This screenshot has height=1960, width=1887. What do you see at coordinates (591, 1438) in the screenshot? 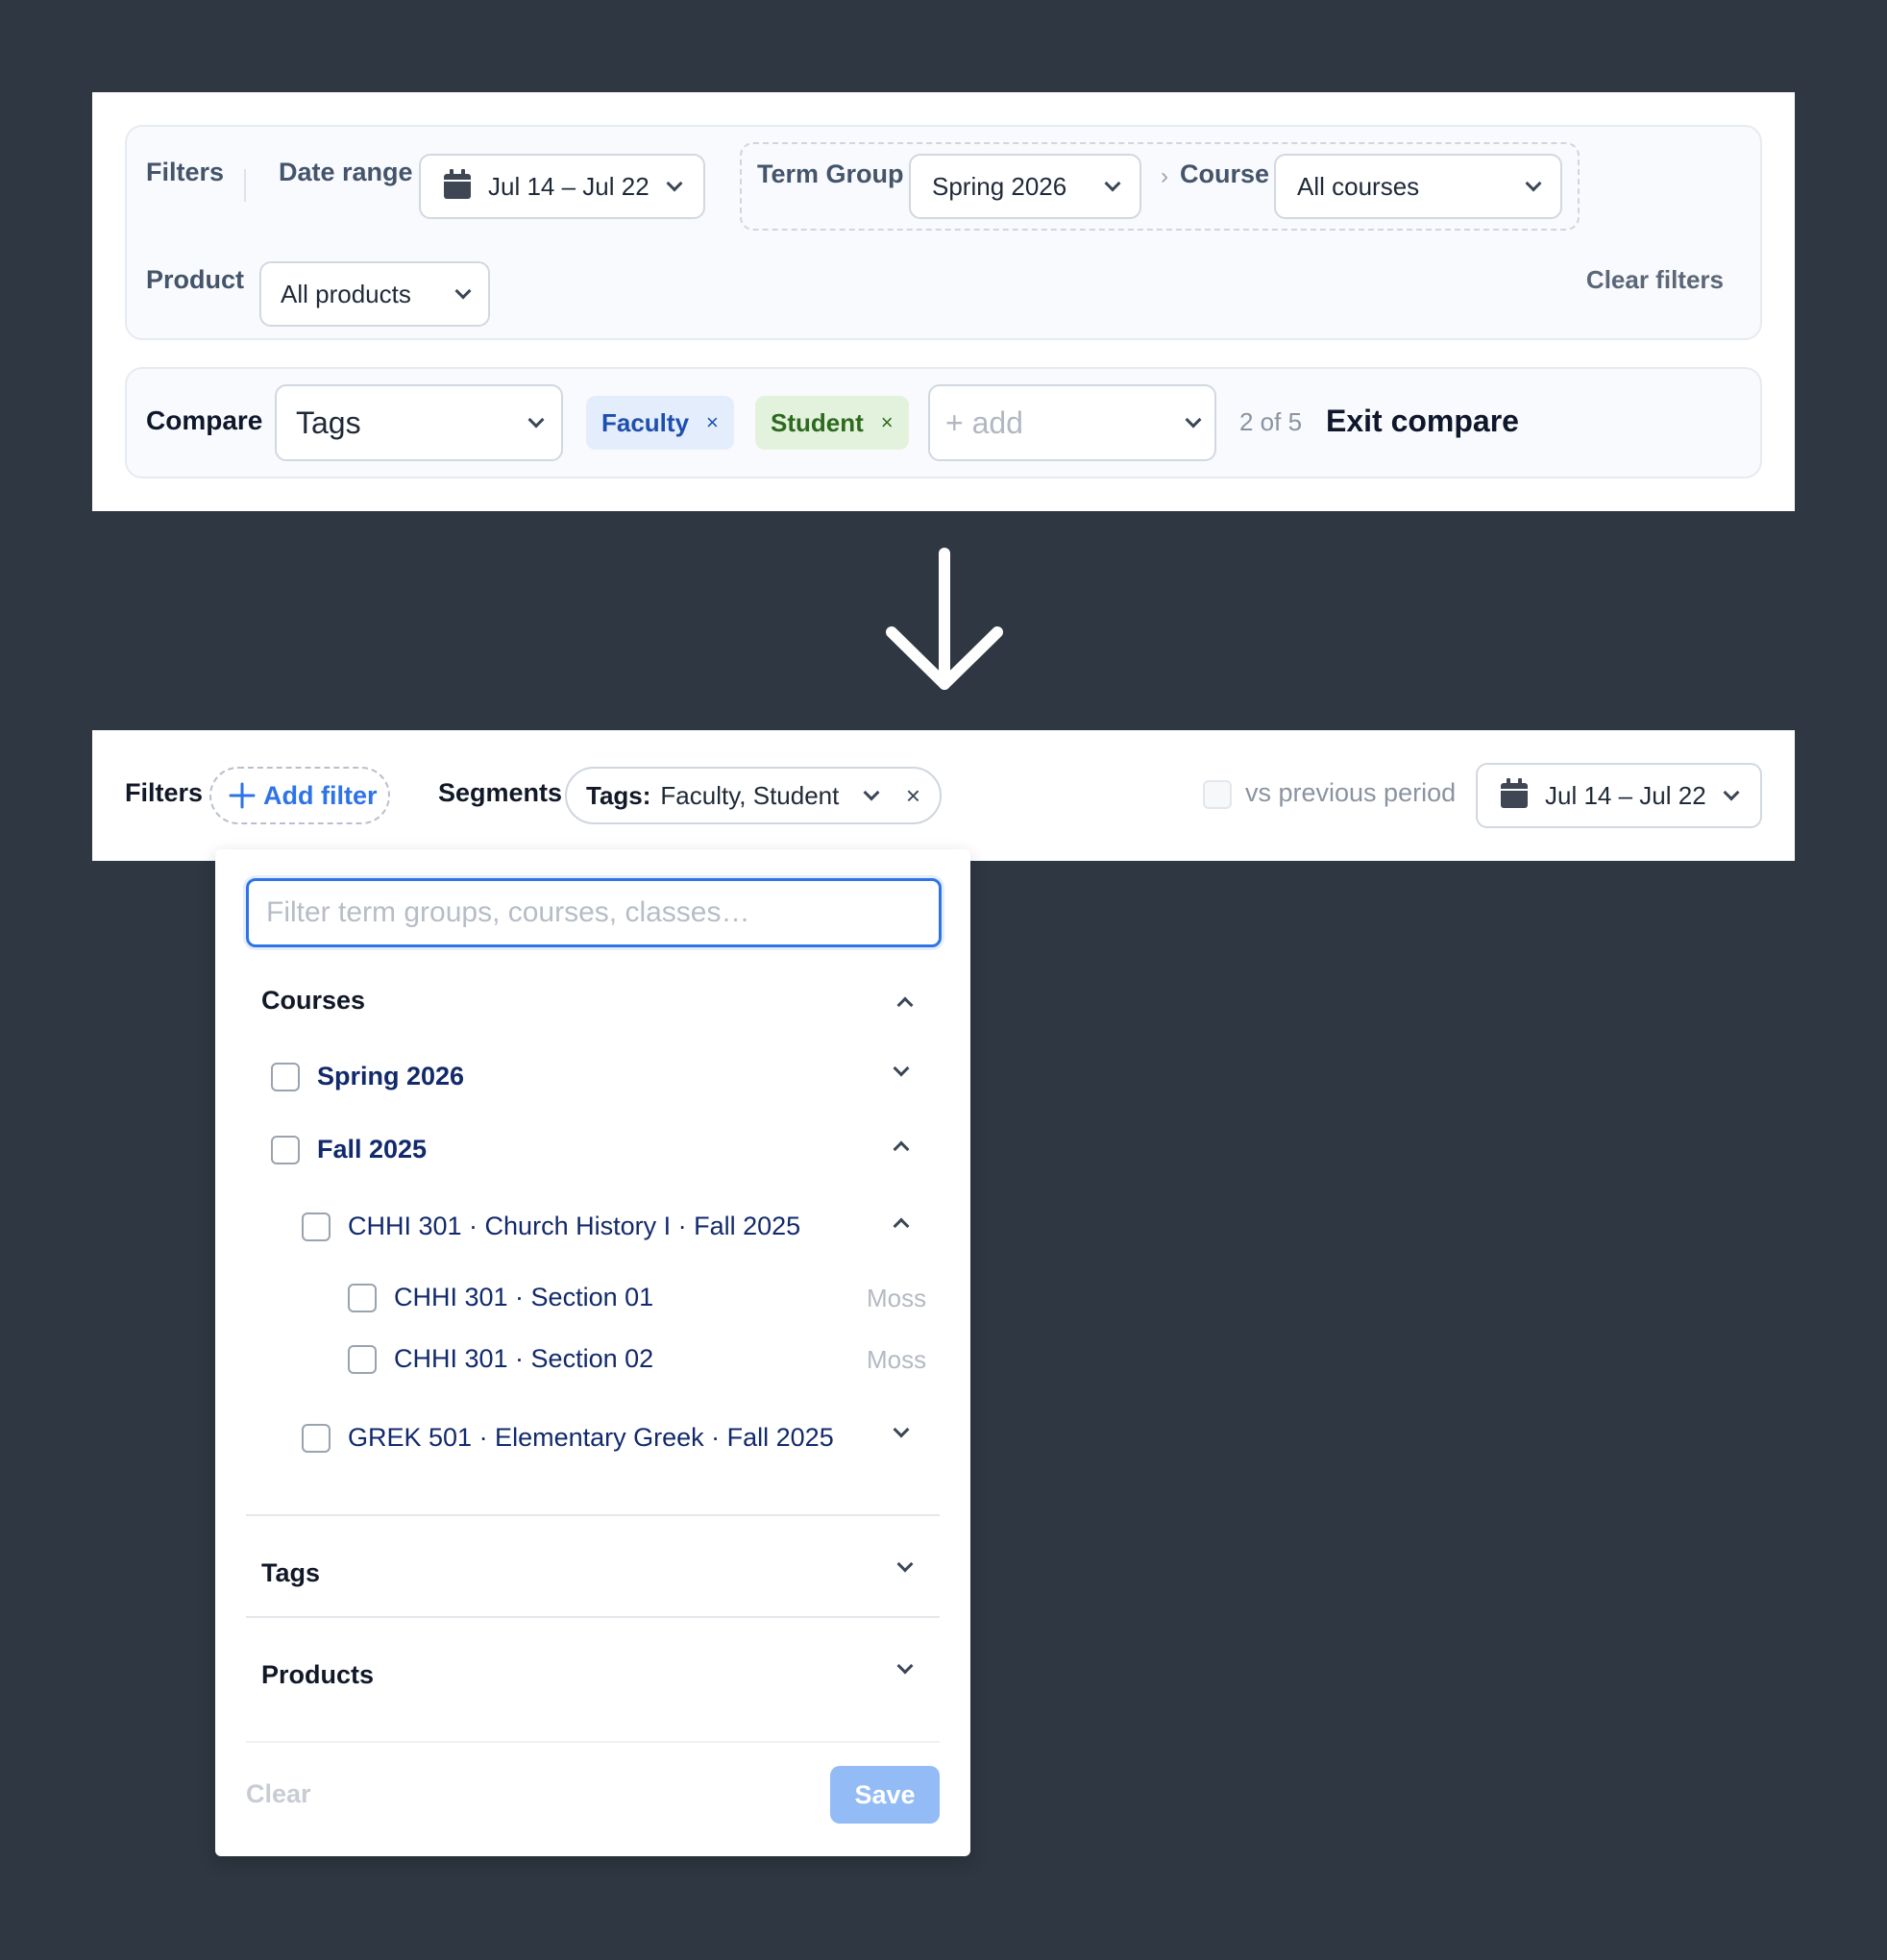
I see `course-grek-501: GREK 501 · Elementary Greek · Fall 2025` at bounding box center [591, 1438].